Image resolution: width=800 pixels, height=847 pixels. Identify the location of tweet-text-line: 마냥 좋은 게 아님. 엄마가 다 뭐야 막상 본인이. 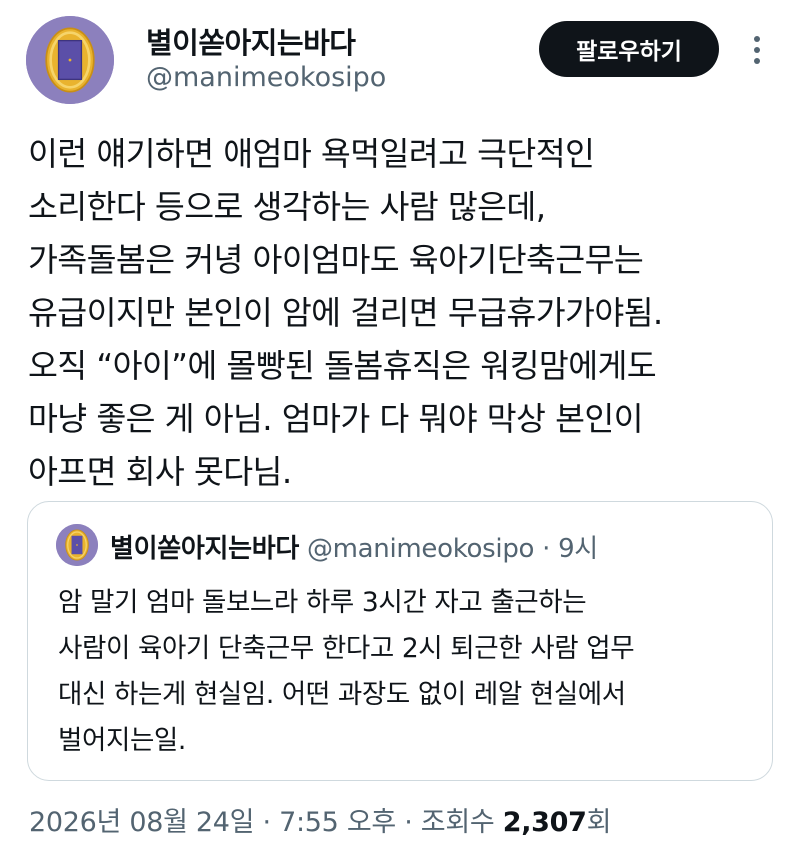
(336, 419).